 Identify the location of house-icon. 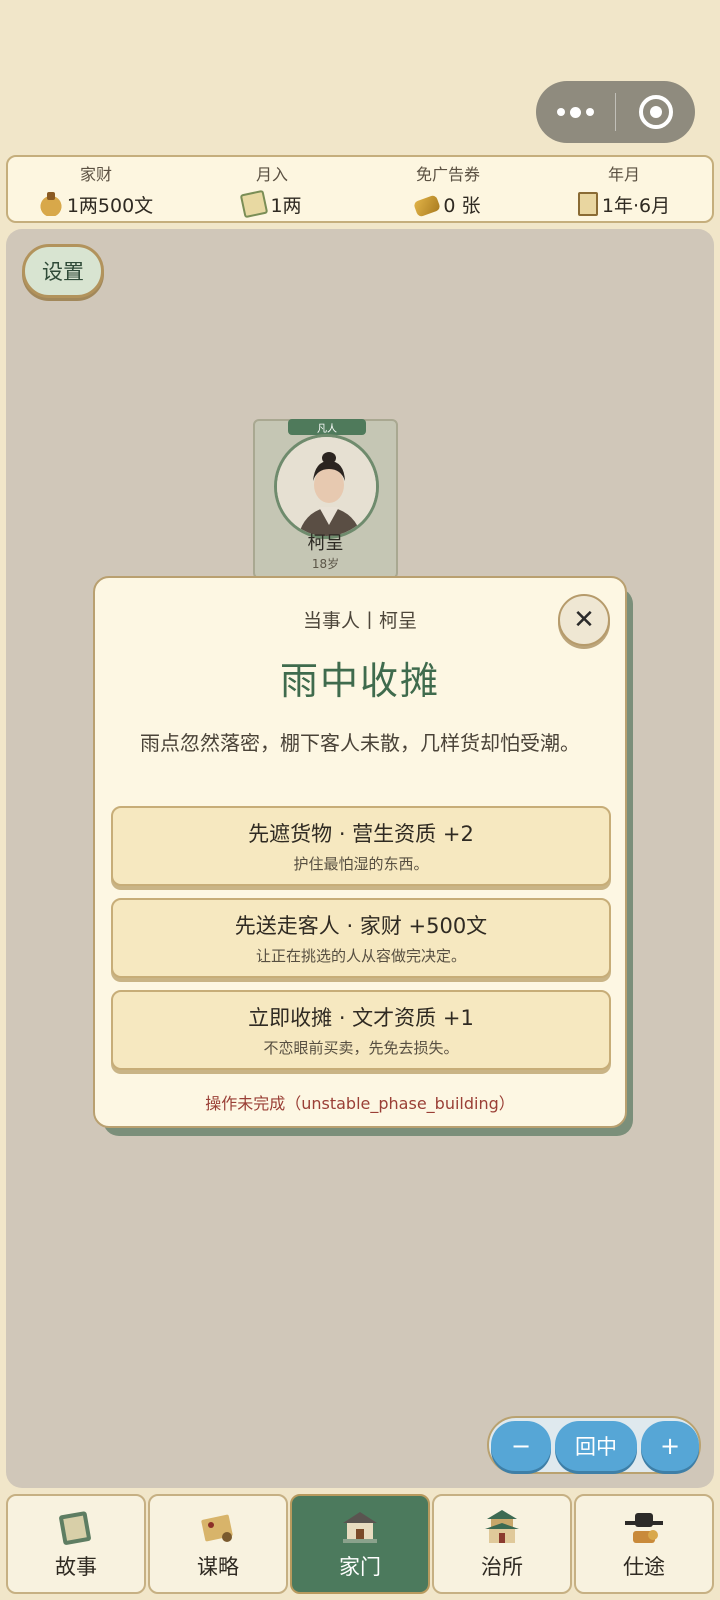
(360, 1527).